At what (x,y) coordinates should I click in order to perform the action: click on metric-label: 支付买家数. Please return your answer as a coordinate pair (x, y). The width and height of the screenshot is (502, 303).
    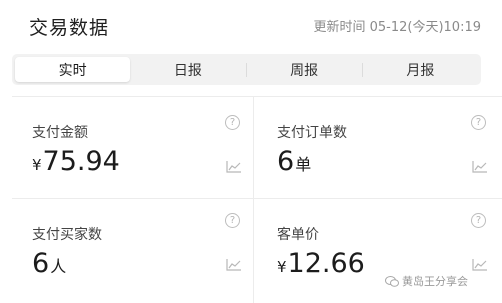
    Looking at the image, I should click on (67, 235).